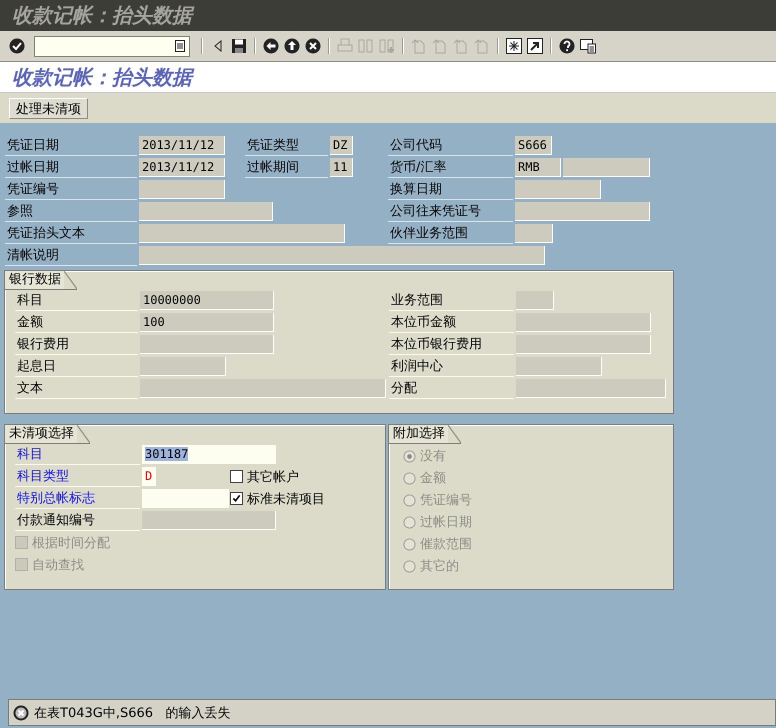 The height and width of the screenshot is (728, 776). What do you see at coordinates (286, 146) in the screenshot?
I see `field-label: 凭证类型` at bounding box center [286, 146].